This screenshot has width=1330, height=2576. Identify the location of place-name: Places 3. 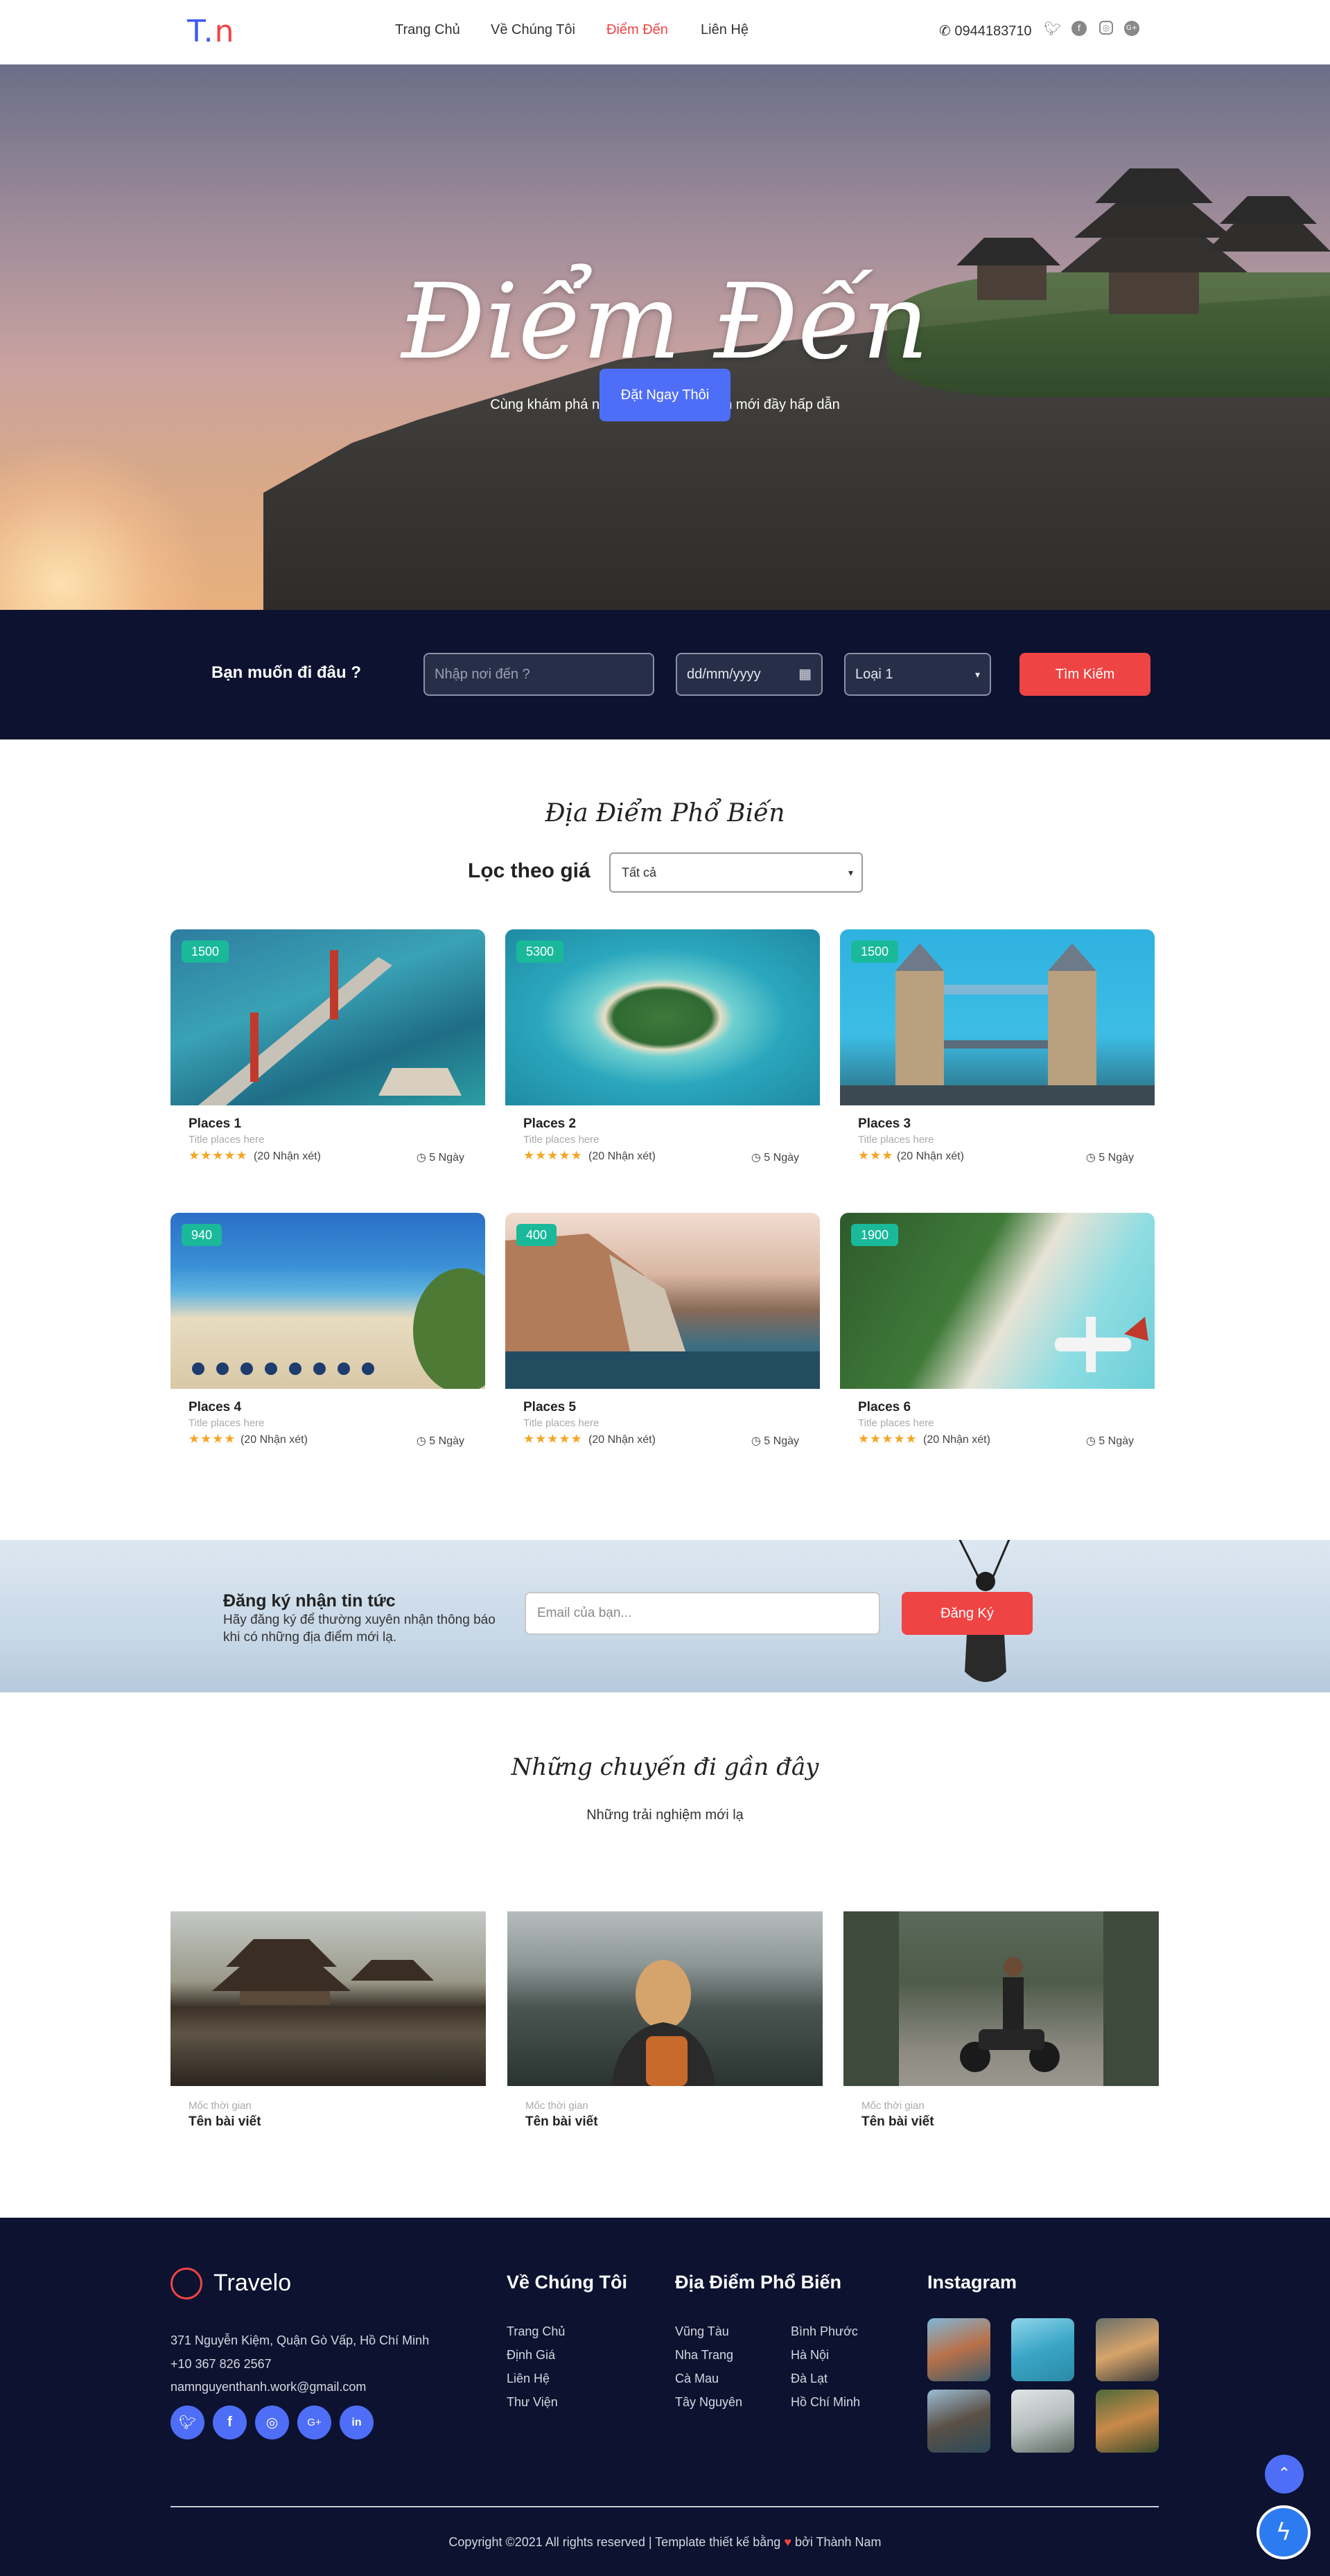
(884, 1124).